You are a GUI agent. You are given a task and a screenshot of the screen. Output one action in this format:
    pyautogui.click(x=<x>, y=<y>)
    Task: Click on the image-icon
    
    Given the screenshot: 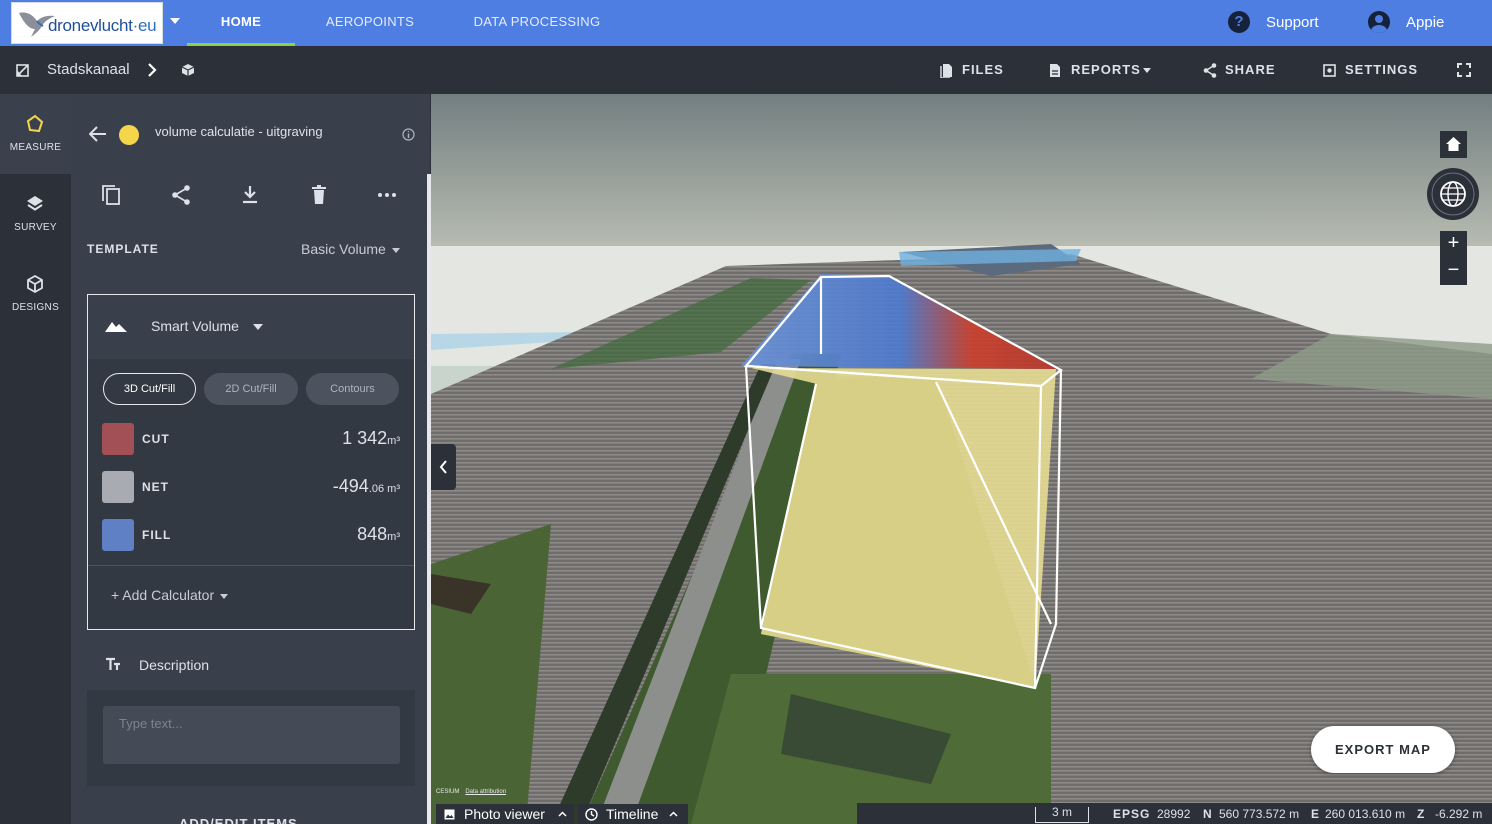 What is the action you would take?
    pyautogui.click(x=449, y=814)
    